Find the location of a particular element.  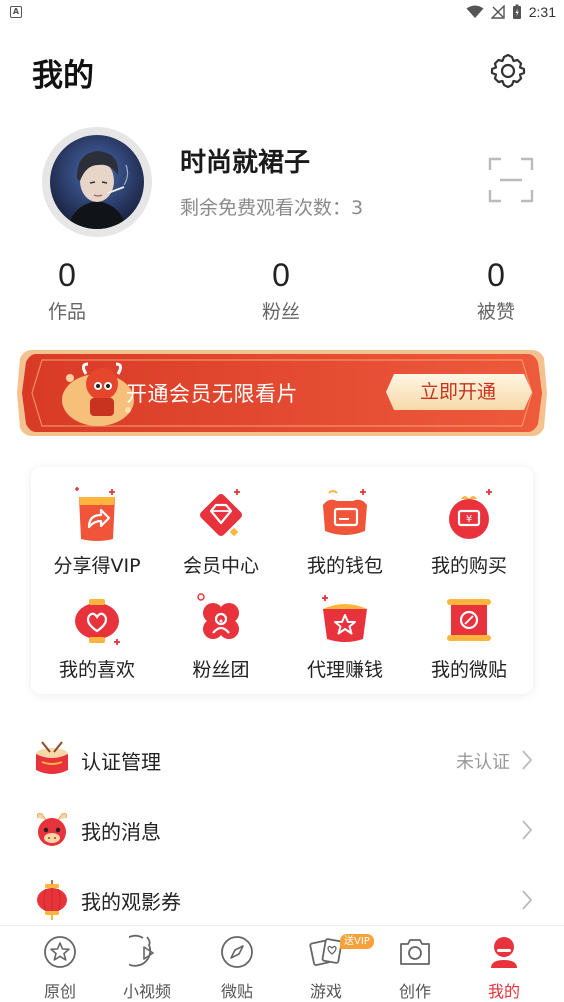

stat-works: 0 作品 is located at coordinates (67, 289).